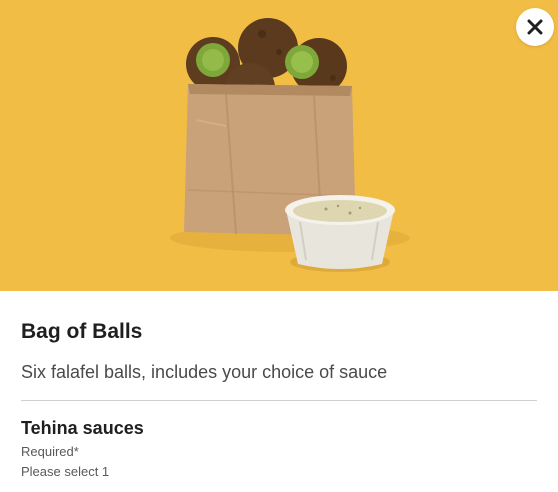  I want to click on option-group-tehina-sauces: Tehina sauces Required* Please select 1, so click(284, 448).